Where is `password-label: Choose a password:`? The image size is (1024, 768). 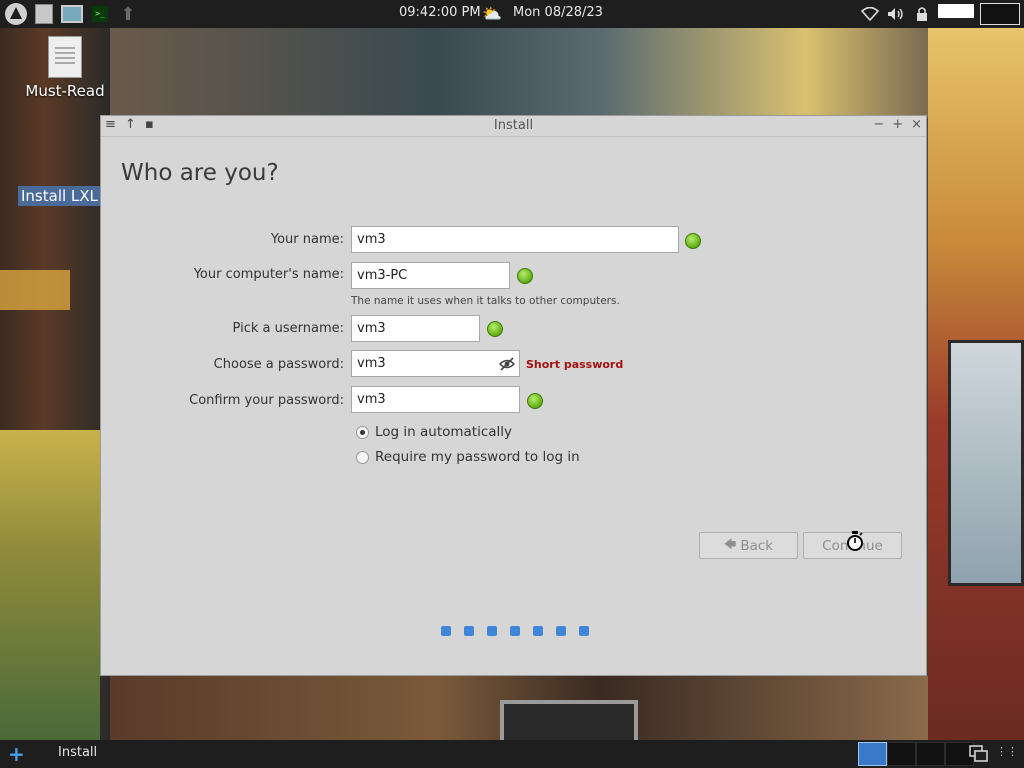 password-label: Choose a password: is located at coordinates (278, 364).